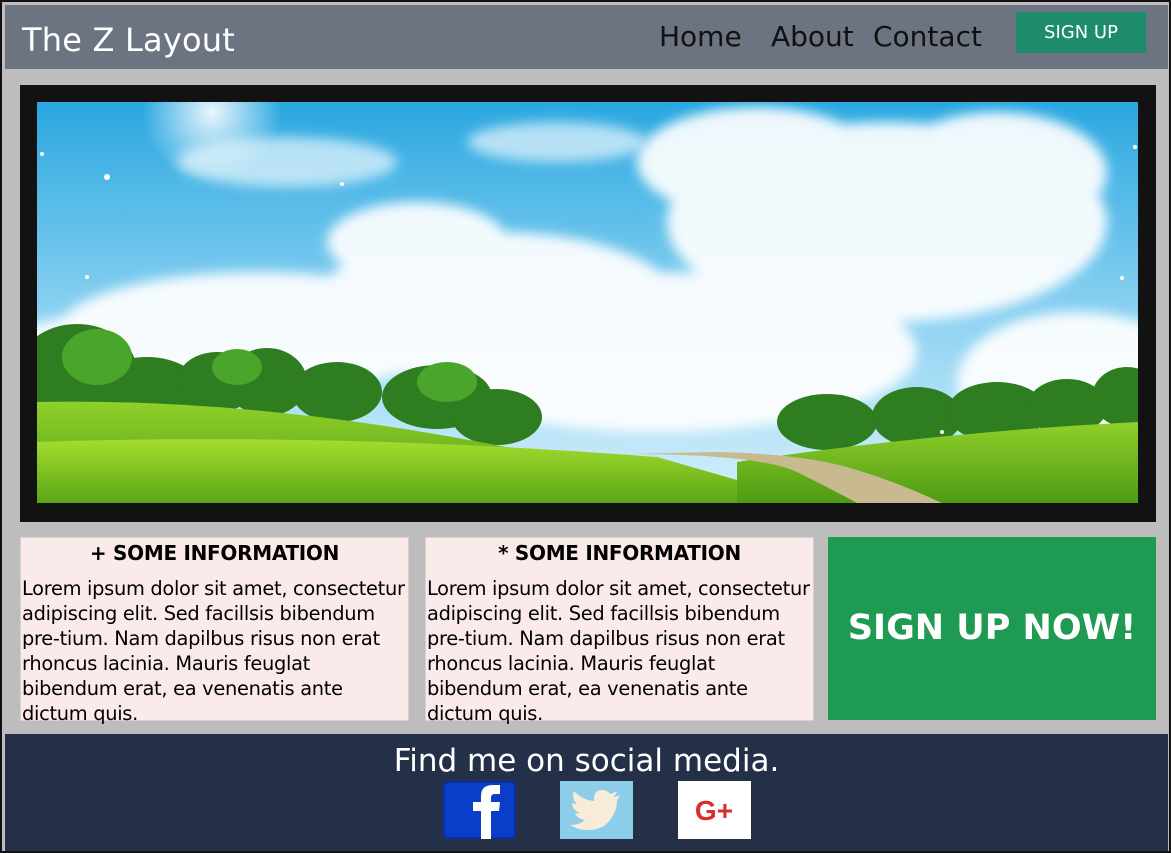 This screenshot has height=853, width=1171. I want to click on google-plus-text: G+, so click(714, 810).